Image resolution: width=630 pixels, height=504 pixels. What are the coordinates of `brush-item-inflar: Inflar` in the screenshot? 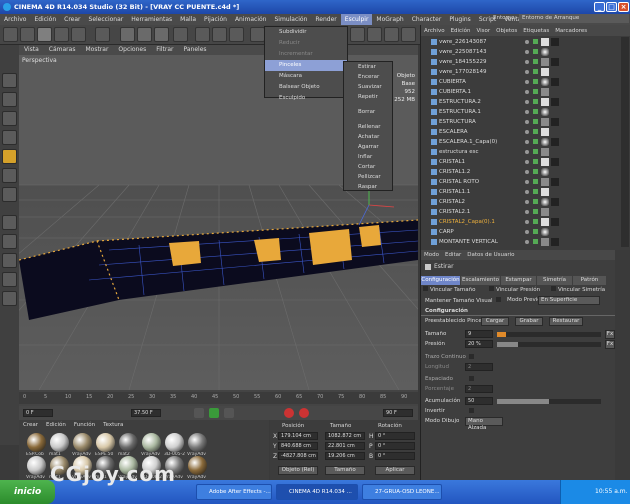 It's located at (368, 157).